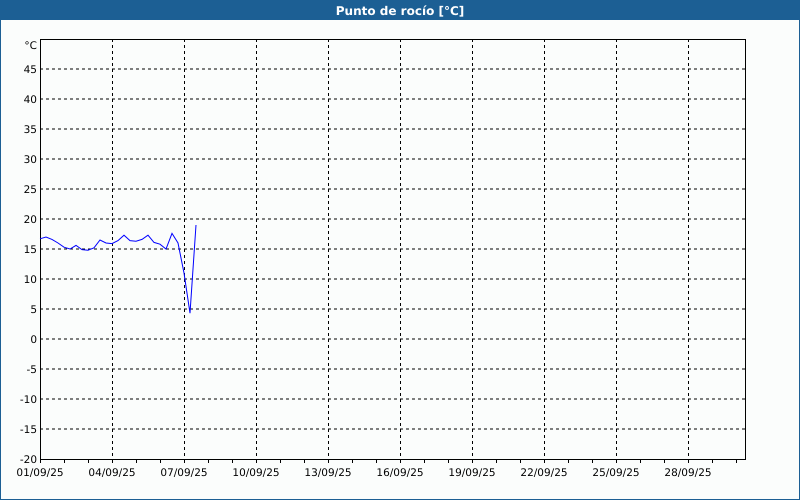 This screenshot has height=500, width=800. I want to click on window-title: Punto de rocío [°C], so click(400, 10).